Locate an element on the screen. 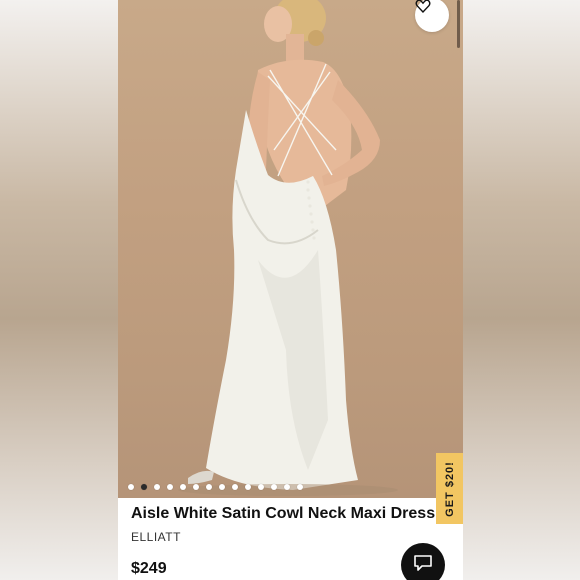  promo-label: GET $20! is located at coordinates (449, 488).